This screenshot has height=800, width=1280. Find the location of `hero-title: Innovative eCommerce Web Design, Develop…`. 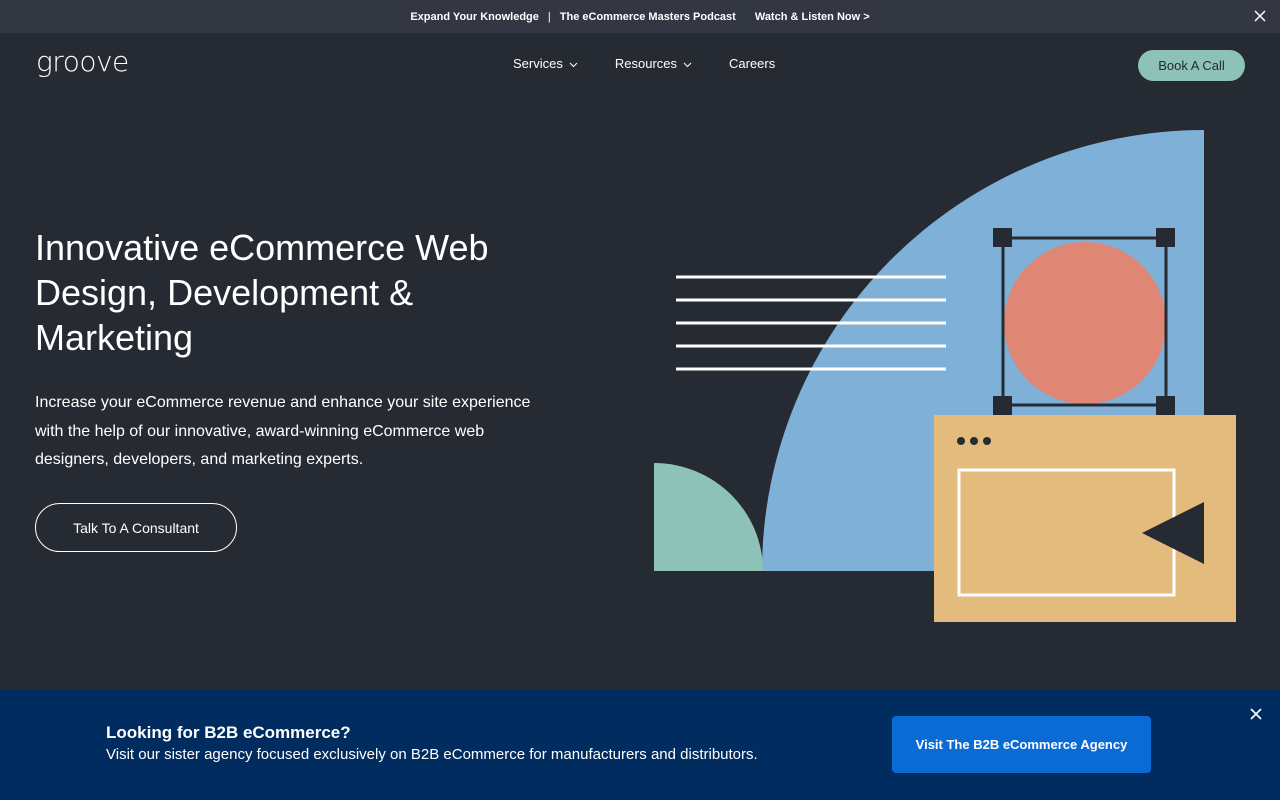

hero-title: Innovative eCommerce Web Design, Develop… is located at coordinates (262, 292).